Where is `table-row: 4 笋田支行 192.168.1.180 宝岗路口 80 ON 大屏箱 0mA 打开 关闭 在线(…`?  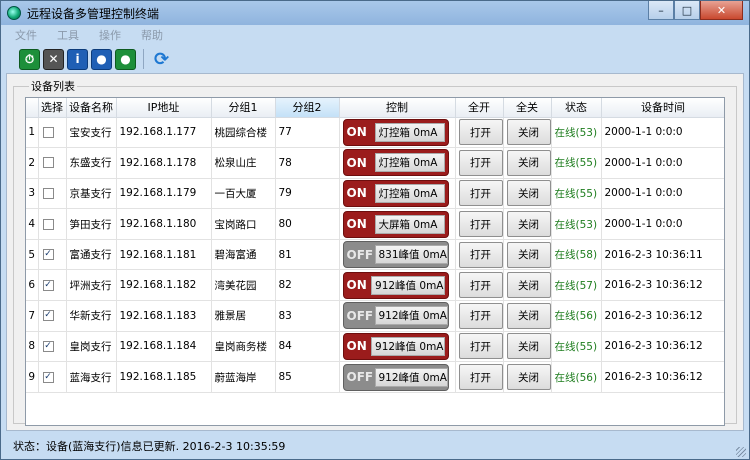 table-row: 4 笋田支行 192.168.1.180 宝岗路口 80 ON 大屏箱 0mA 打开 关闭 在线(… is located at coordinates (375, 224).